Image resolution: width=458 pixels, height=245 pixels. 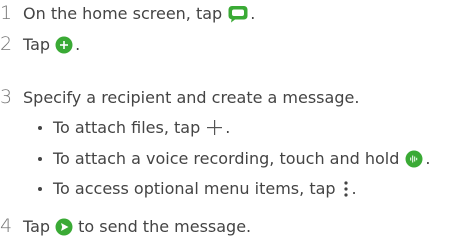 I want to click on step-1: 1 On the home screen, tap ., so click(x=127, y=13).